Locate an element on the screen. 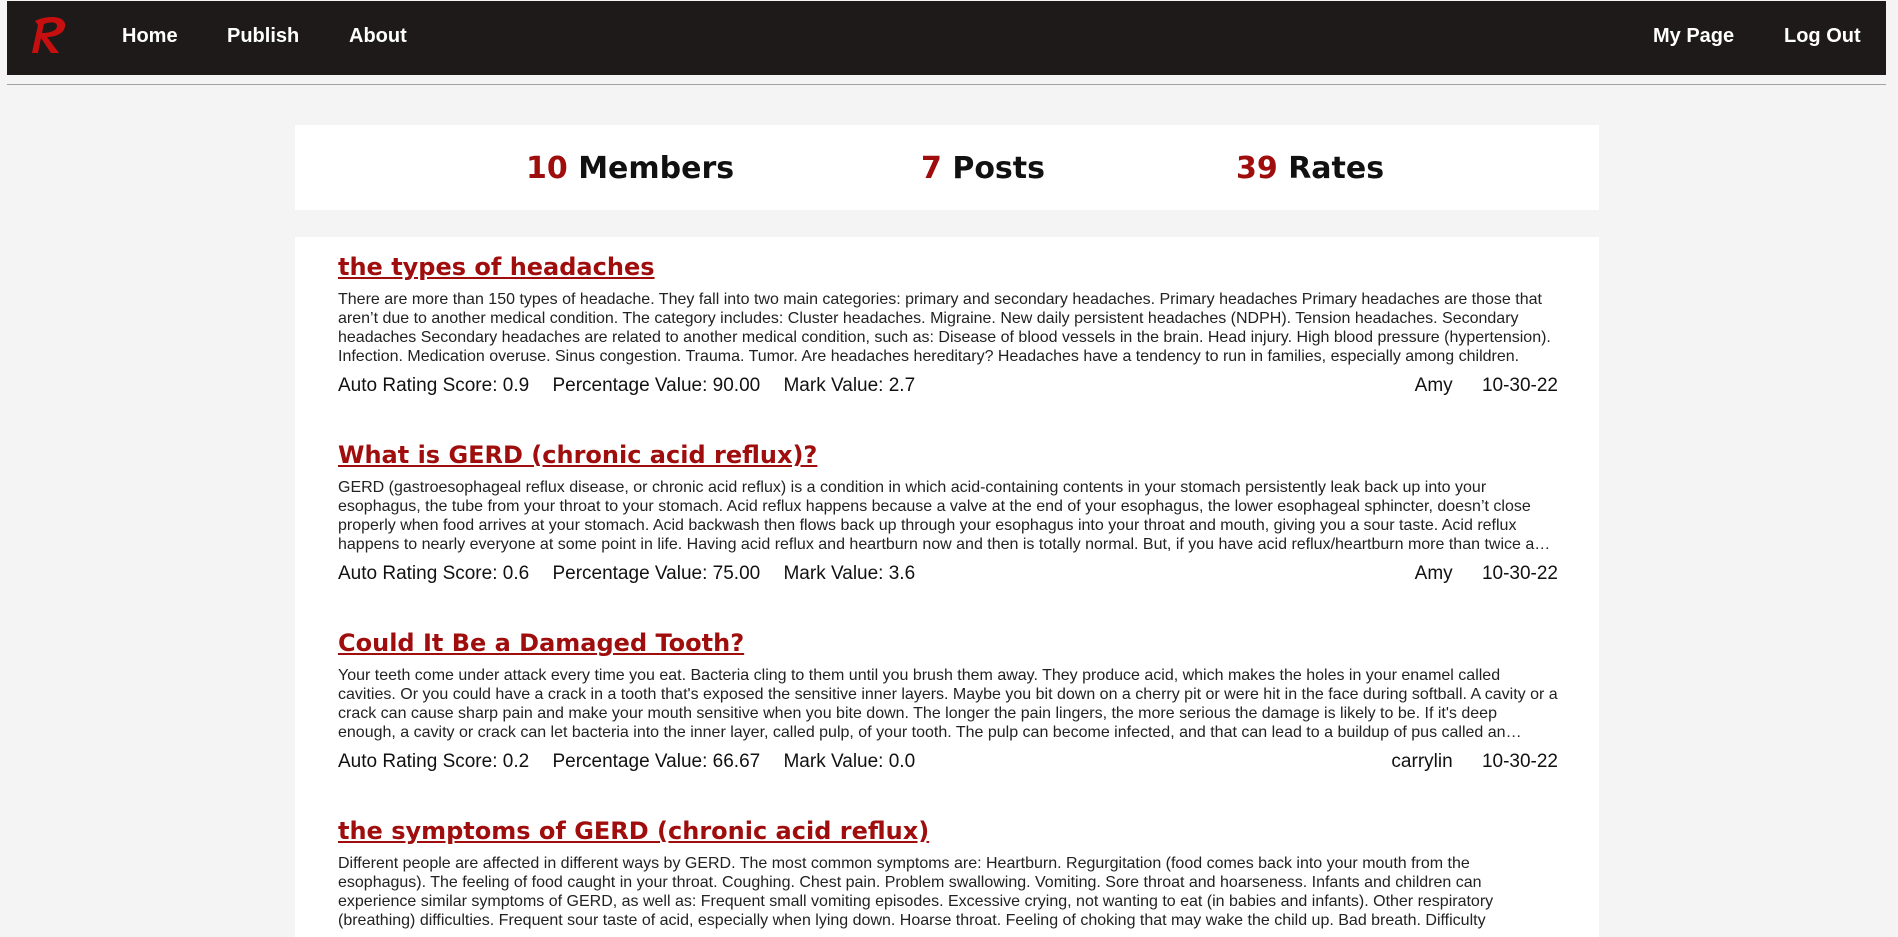  auto-rating-score: Auto Rating Score: 0.2 is located at coordinates (434, 761).